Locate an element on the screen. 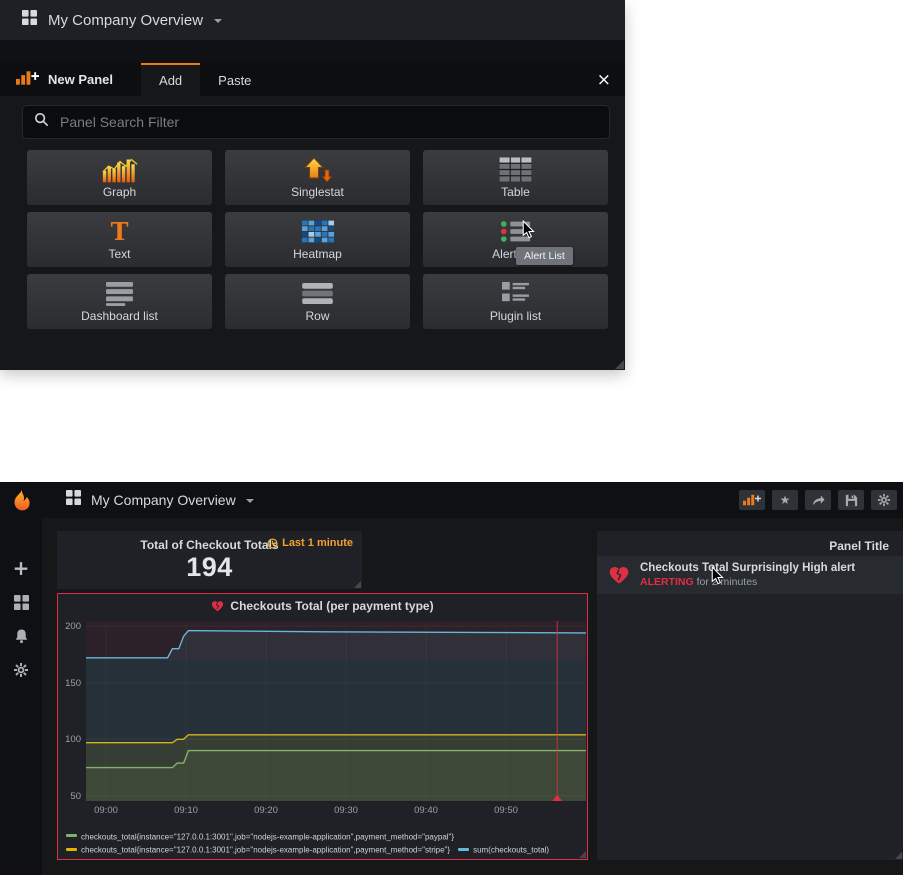  alert-panel-title: Panel Title is located at coordinates (859, 546).